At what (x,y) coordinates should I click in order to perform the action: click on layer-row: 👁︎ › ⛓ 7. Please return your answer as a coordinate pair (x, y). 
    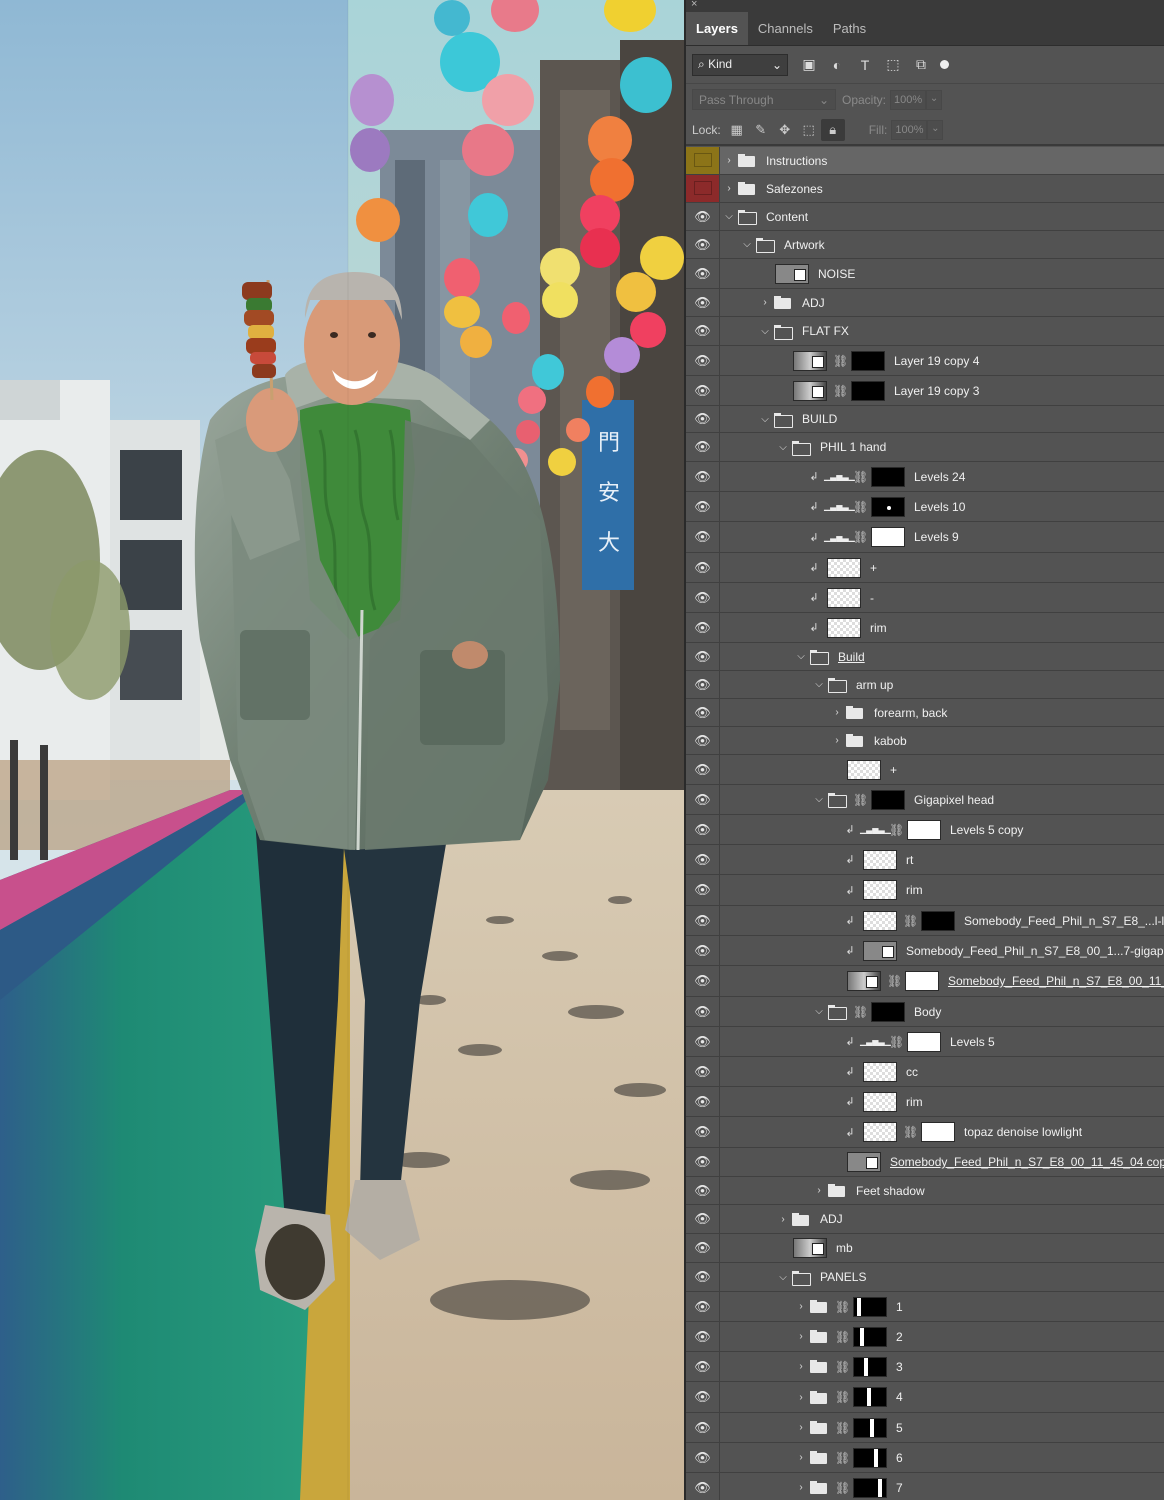
    Looking at the image, I should click on (925, 1486).